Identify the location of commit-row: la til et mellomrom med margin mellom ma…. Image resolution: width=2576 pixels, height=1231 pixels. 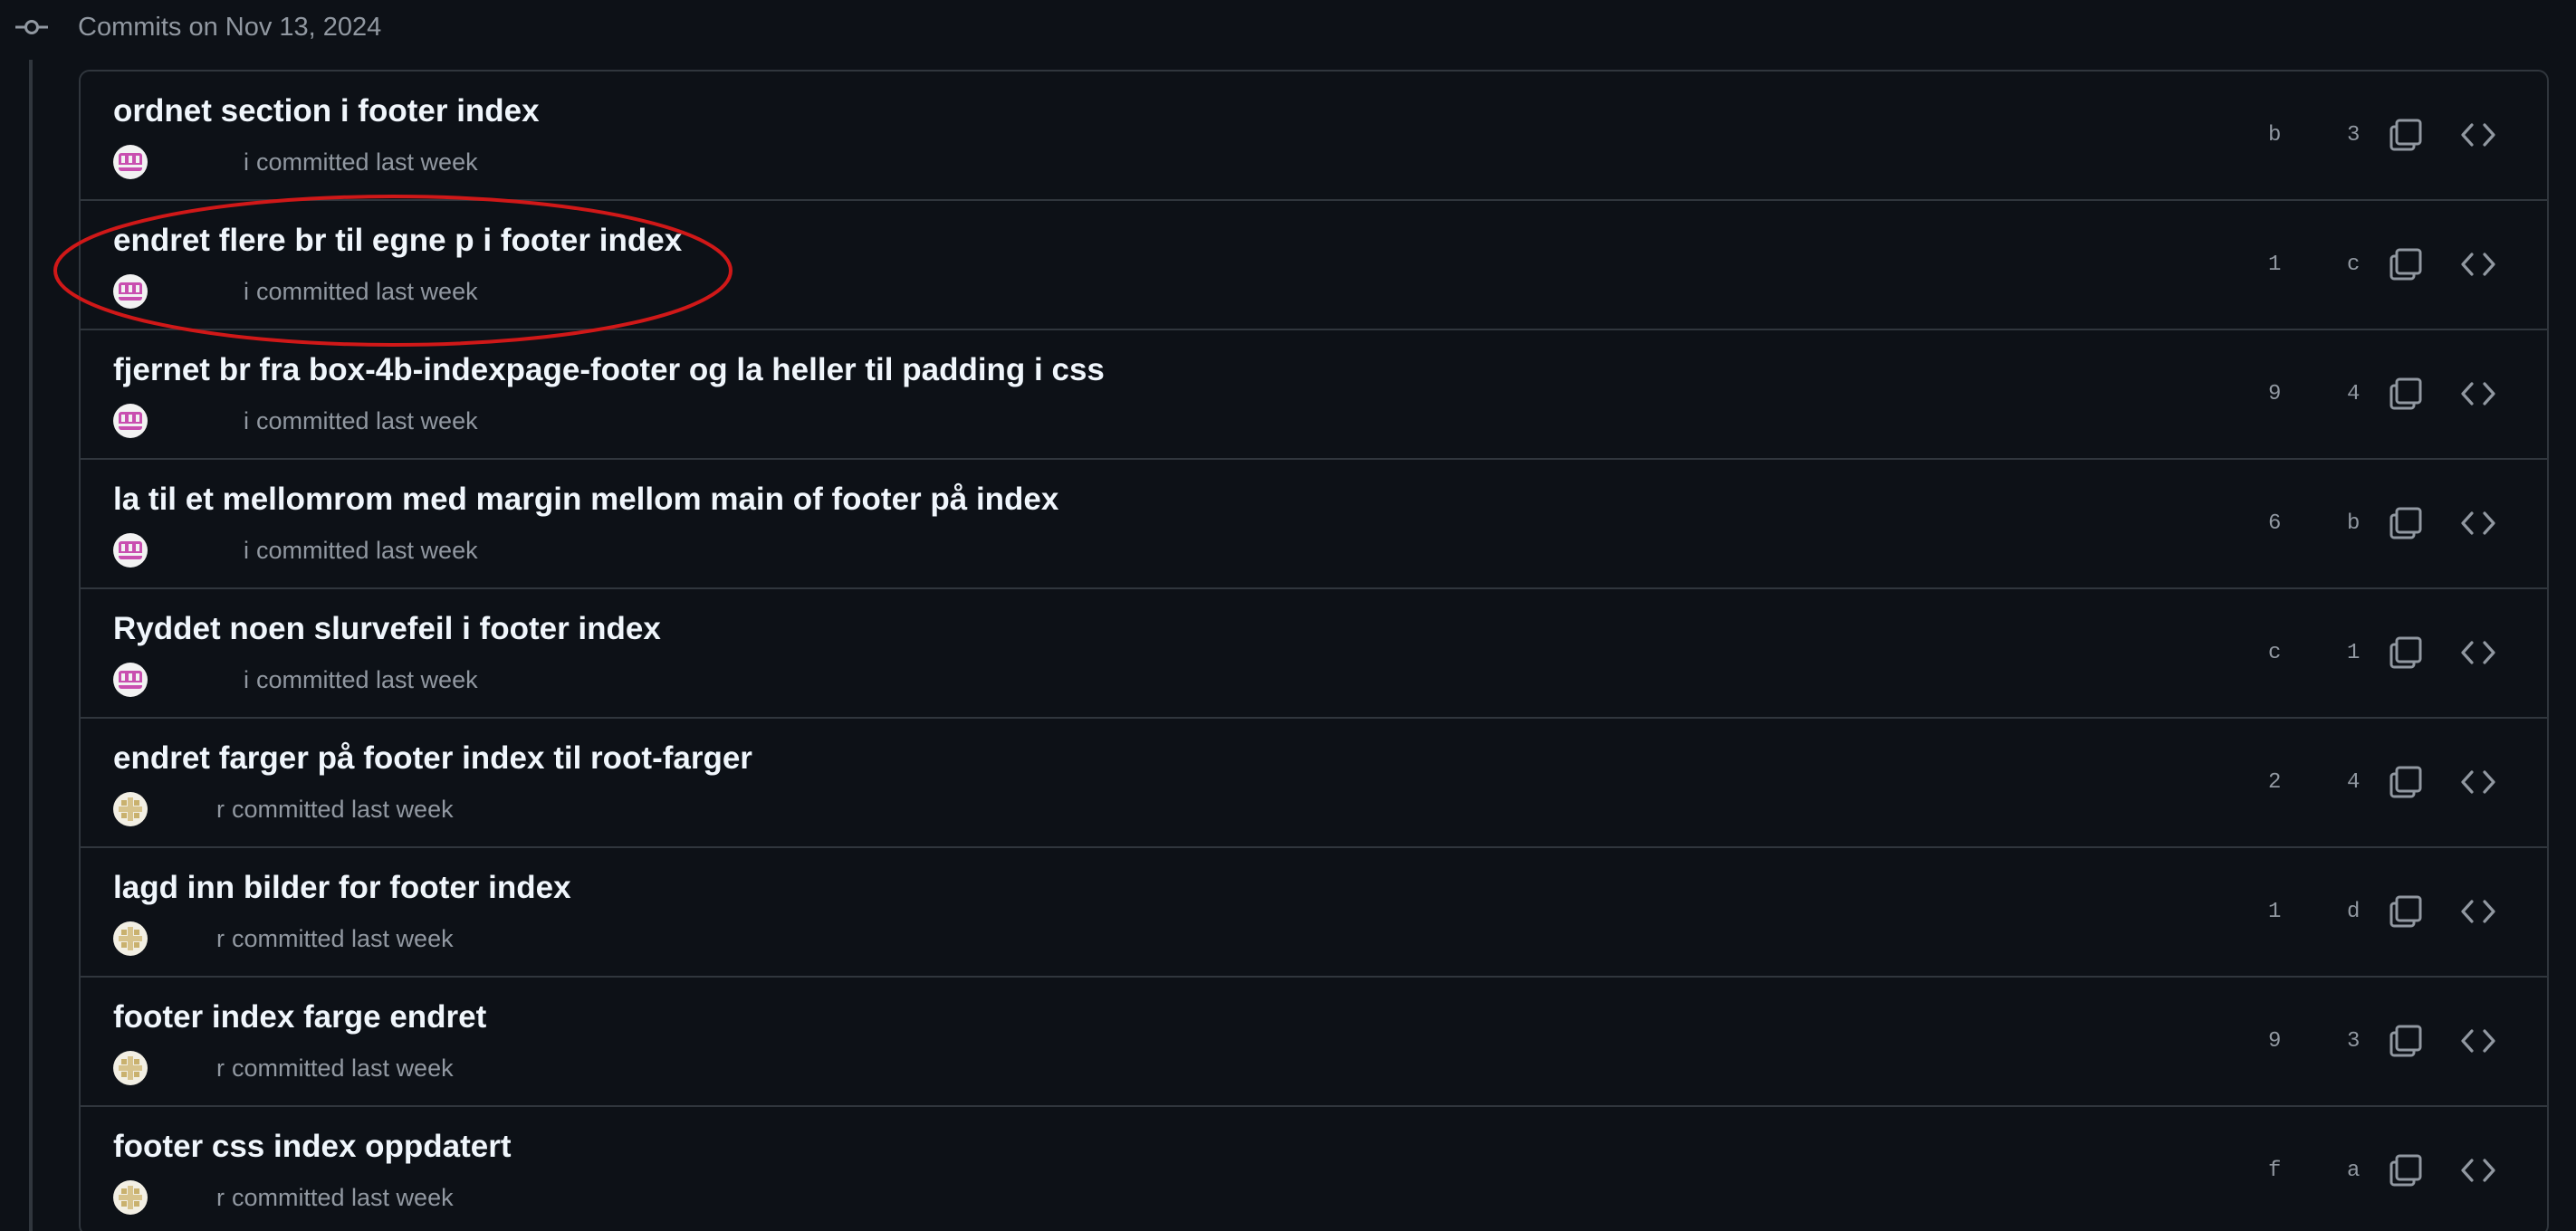
(1314, 524).